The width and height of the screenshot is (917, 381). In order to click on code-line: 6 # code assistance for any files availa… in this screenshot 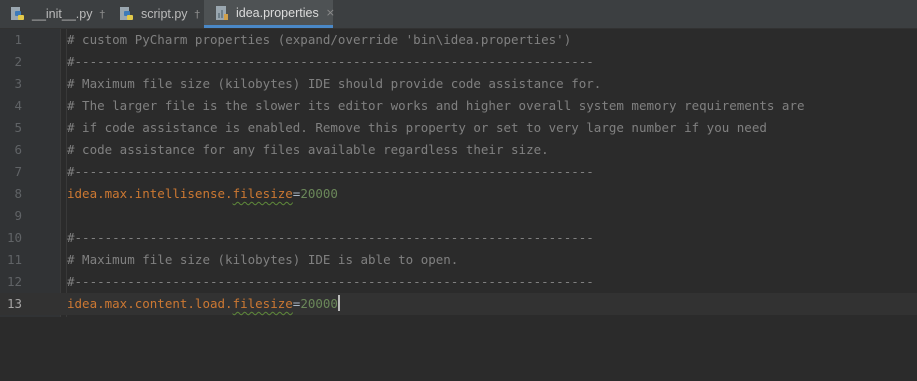, I will do `click(458, 150)`.